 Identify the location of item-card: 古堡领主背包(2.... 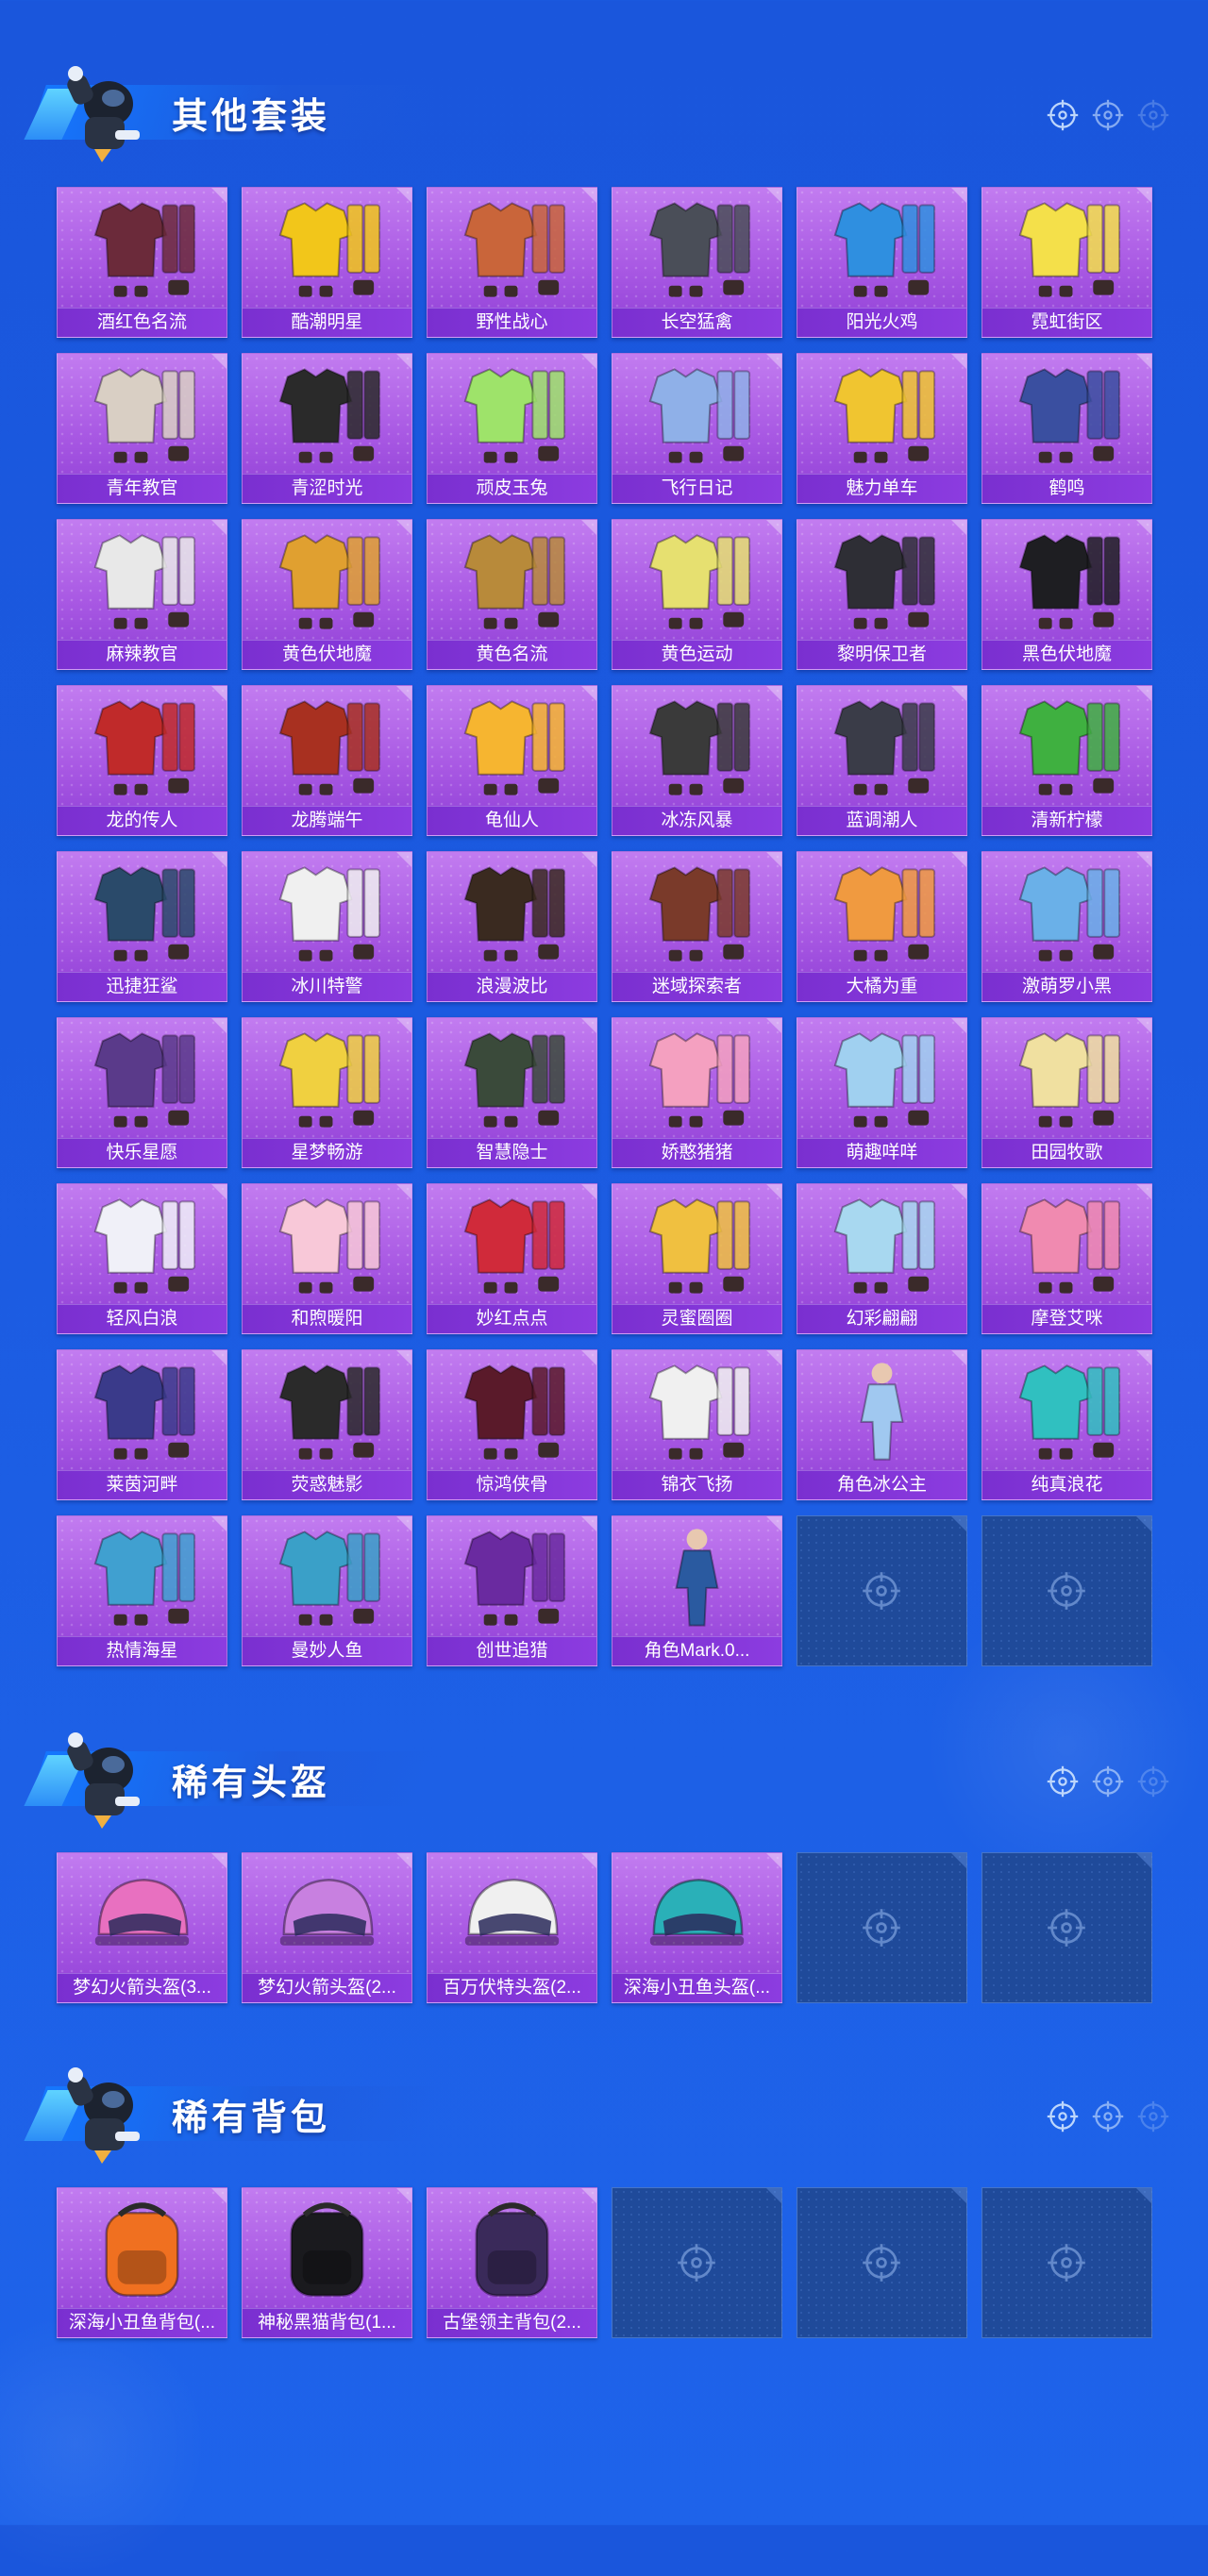
(512, 2262).